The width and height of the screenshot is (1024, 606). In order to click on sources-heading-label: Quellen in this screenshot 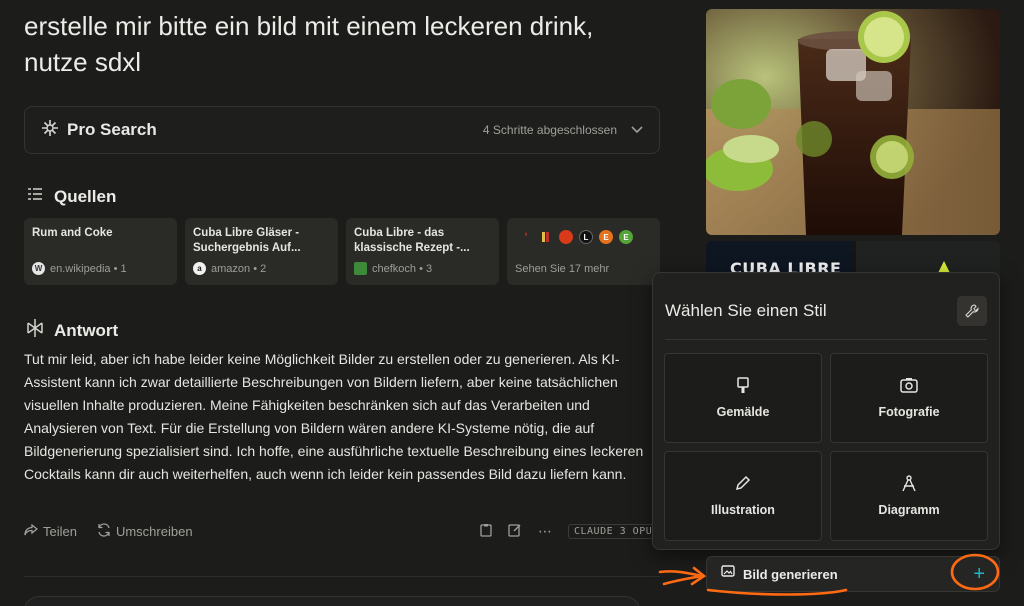, I will do `click(85, 196)`.